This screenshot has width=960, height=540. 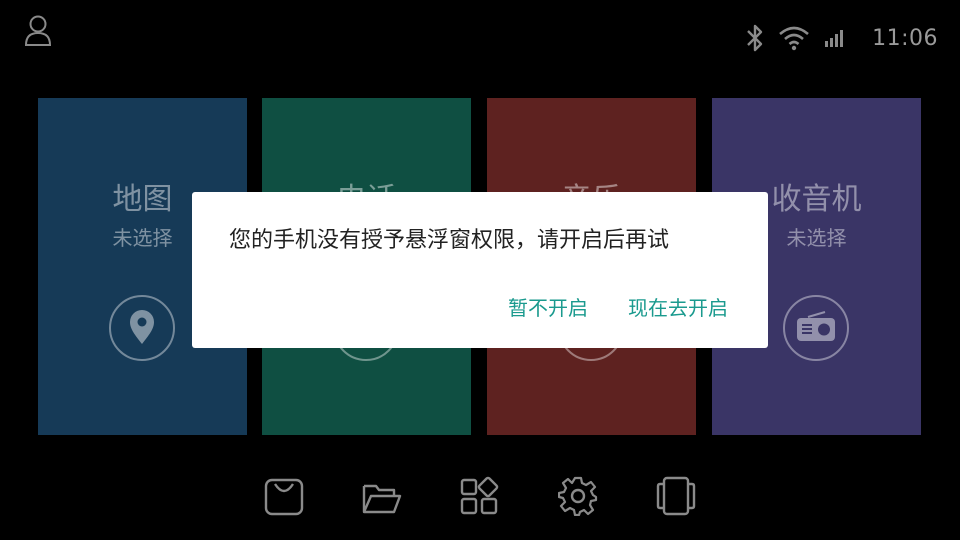 What do you see at coordinates (284, 496) in the screenshot?
I see `shopping-bag-icon` at bounding box center [284, 496].